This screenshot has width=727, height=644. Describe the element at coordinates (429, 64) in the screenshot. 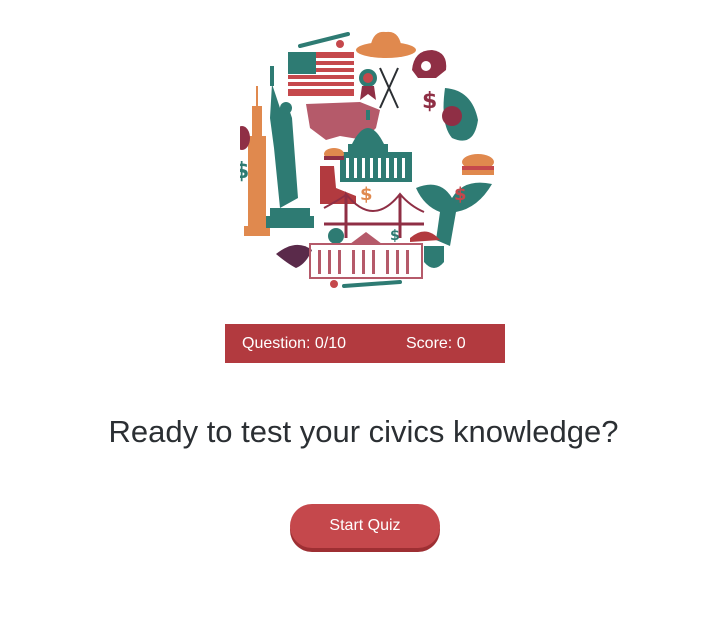

I see `football-helmet-icon` at that location.